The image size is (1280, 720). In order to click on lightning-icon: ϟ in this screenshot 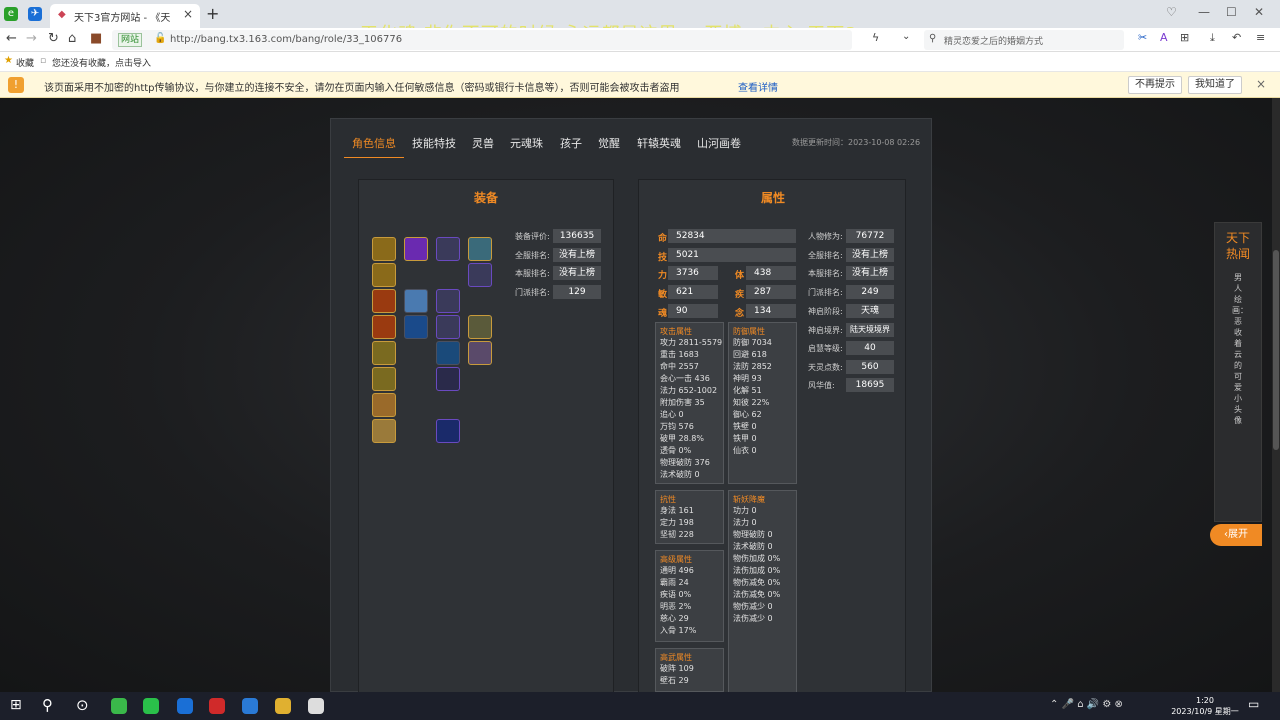, I will do `click(875, 37)`.